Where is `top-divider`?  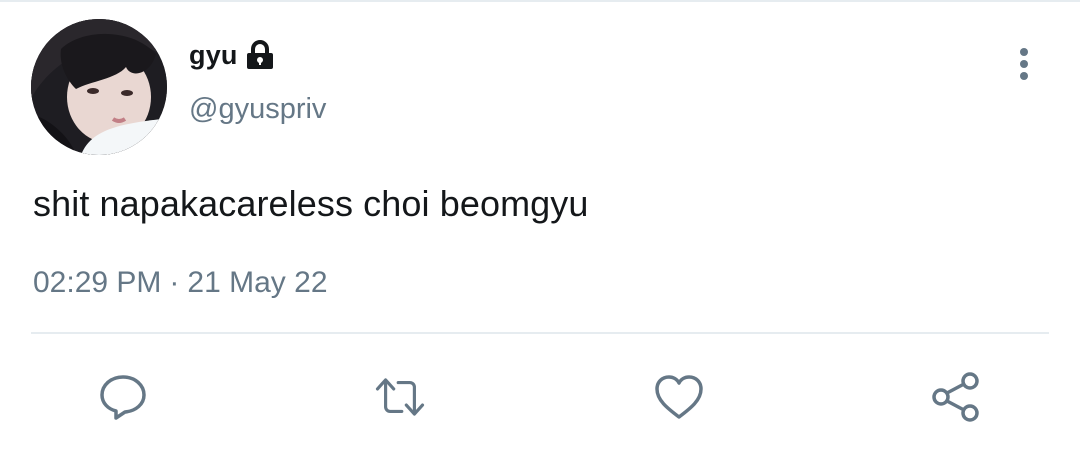
top-divider is located at coordinates (540, 1).